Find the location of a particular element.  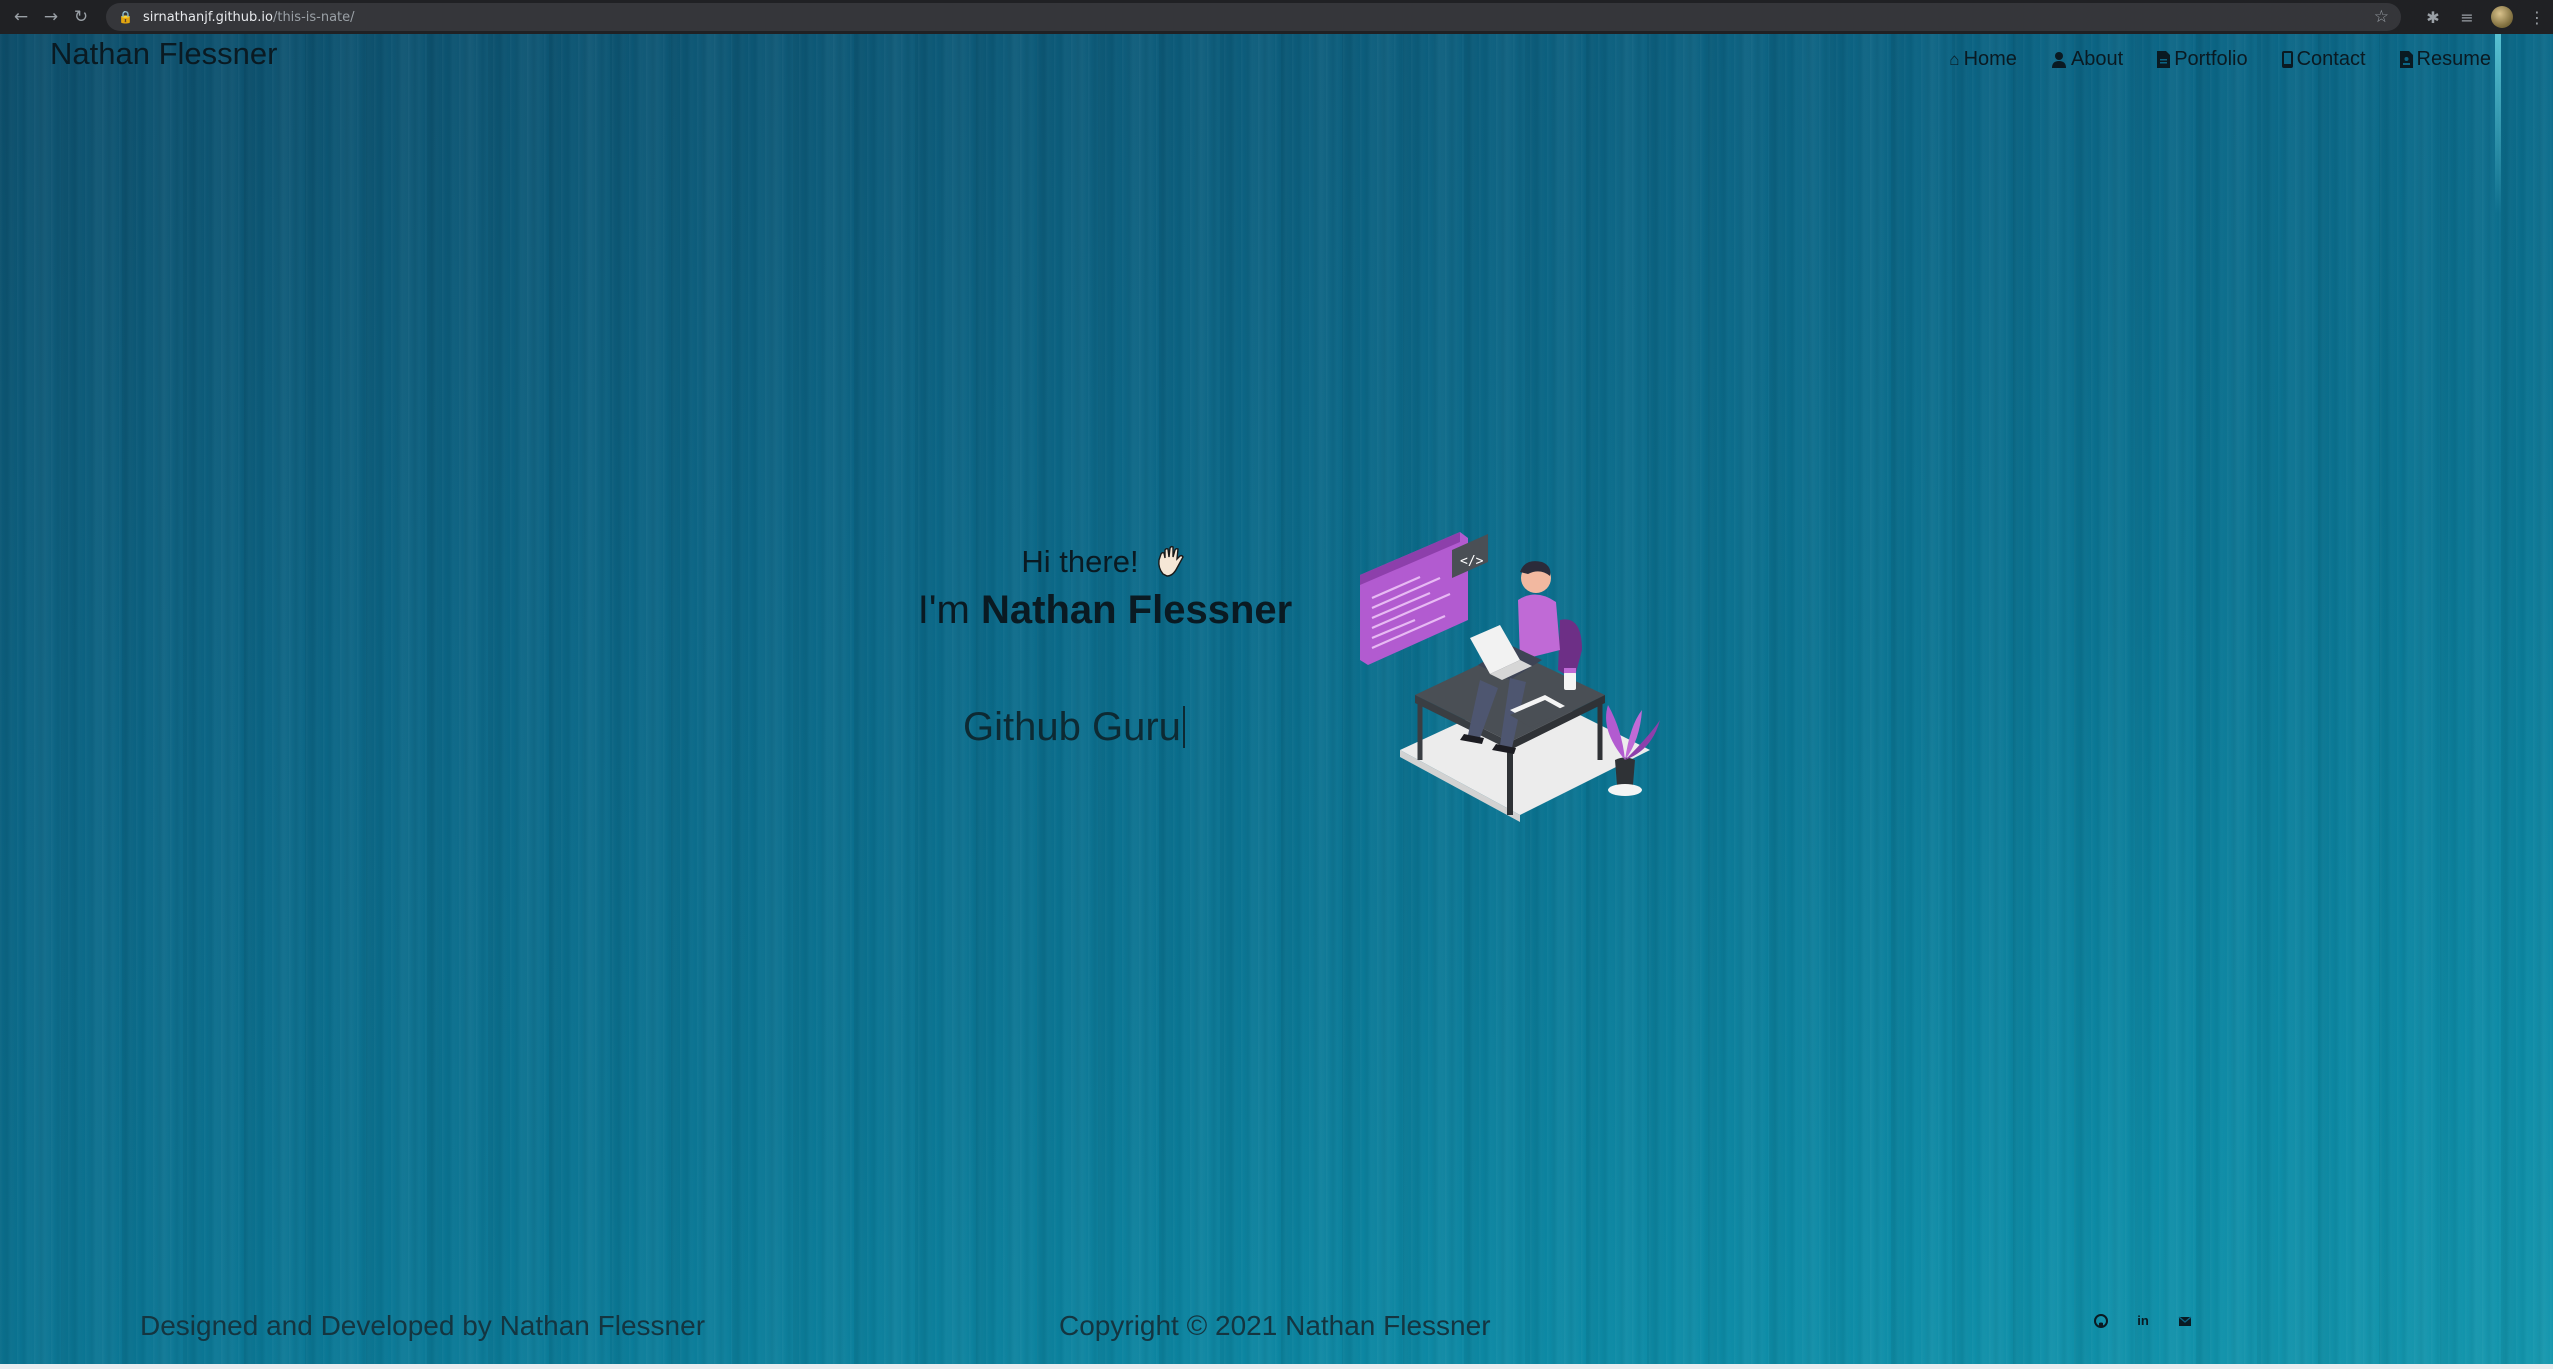

lock-icon: 🔒 is located at coordinates (125, 17).